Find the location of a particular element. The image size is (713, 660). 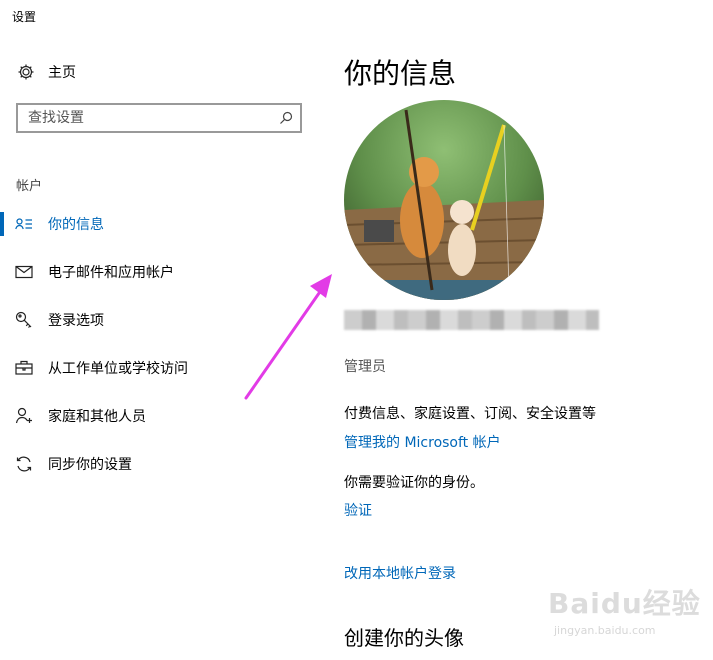

sync-icon is located at coordinates (24, 464).